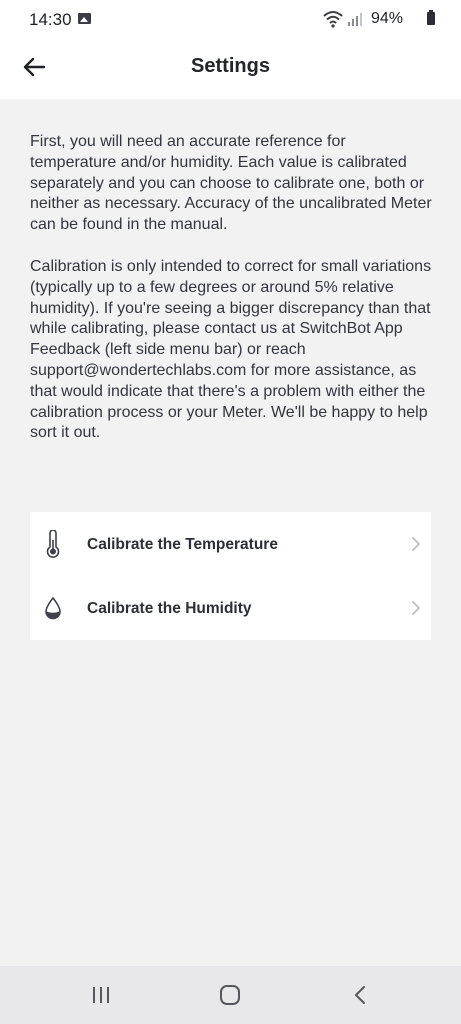 The height and width of the screenshot is (1024, 461). What do you see at coordinates (431, 17) in the screenshot?
I see `battery-icon` at bounding box center [431, 17].